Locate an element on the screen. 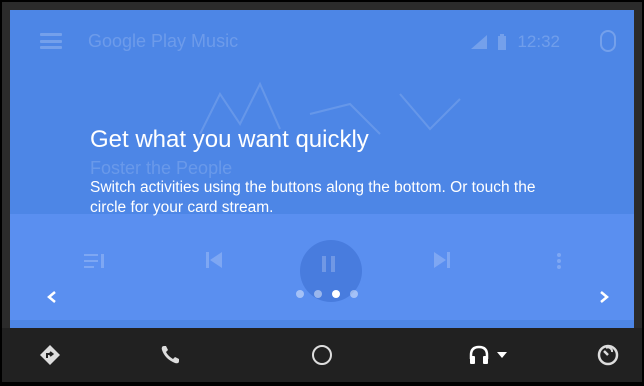 The width and height of the screenshot is (644, 386). chevron-left-icon is located at coordinates (51, 297).